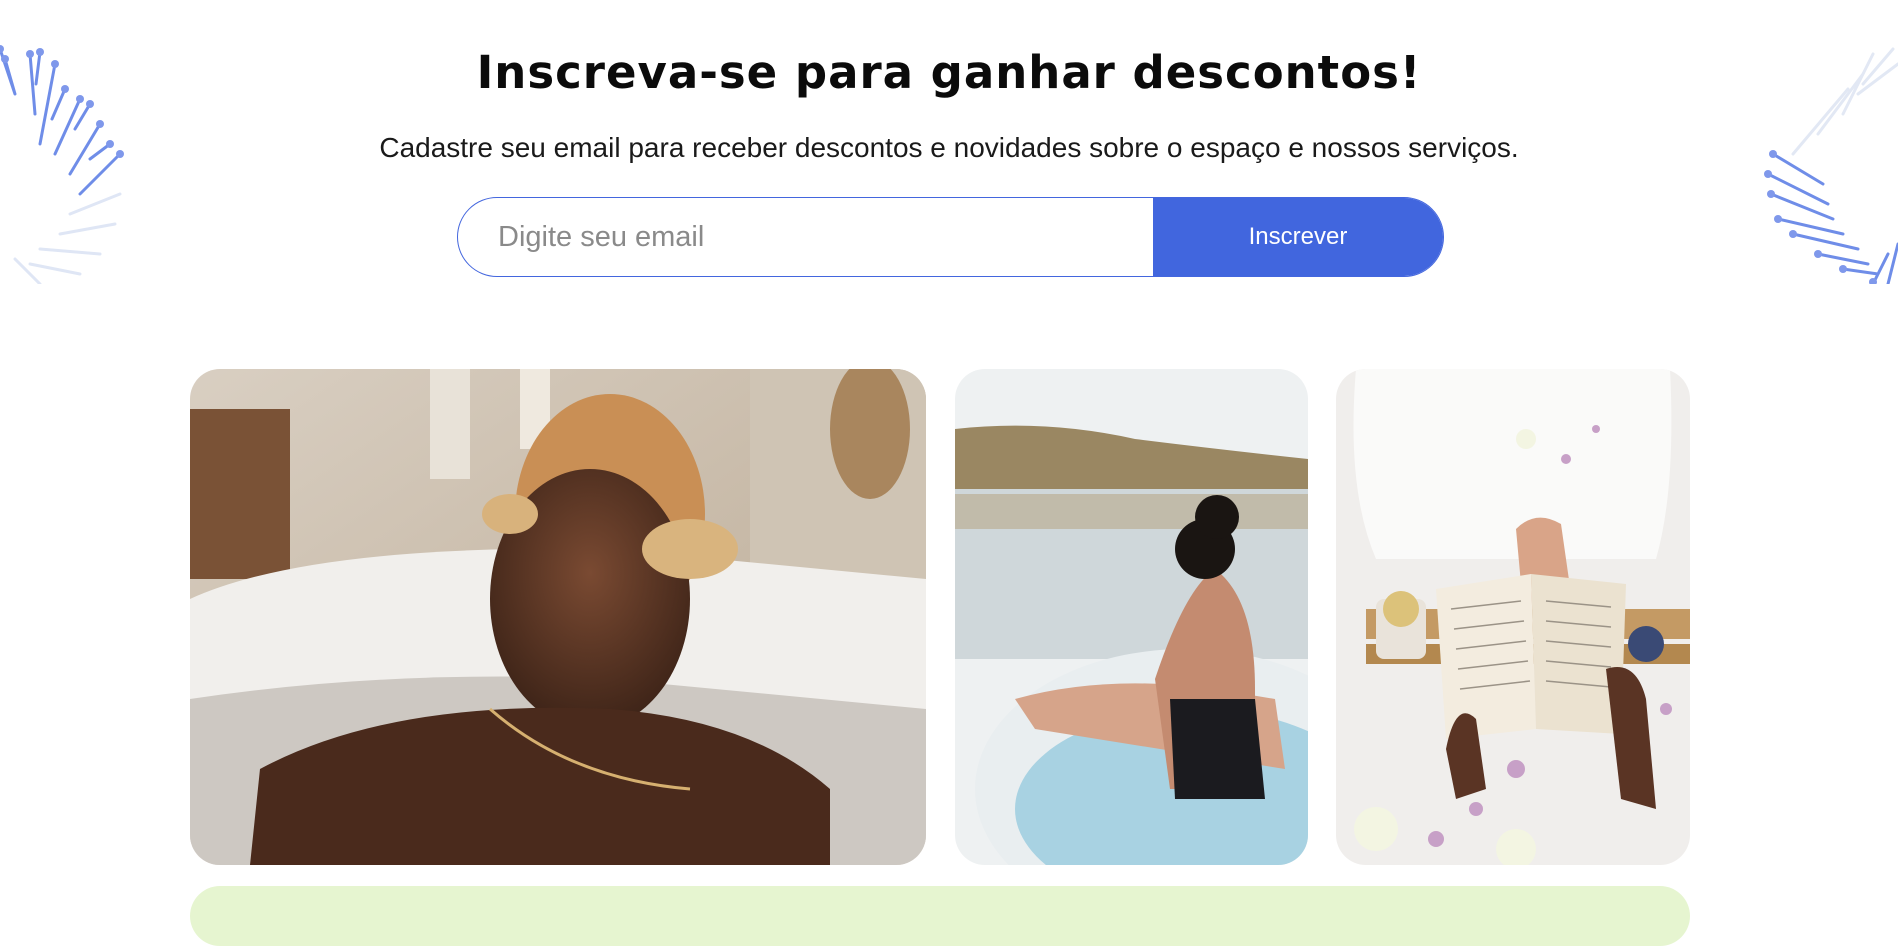 The width and height of the screenshot is (1898, 946). Describe the element at coordinates (940, 916) in the screenshot. I see `footer-green-band` at that location.